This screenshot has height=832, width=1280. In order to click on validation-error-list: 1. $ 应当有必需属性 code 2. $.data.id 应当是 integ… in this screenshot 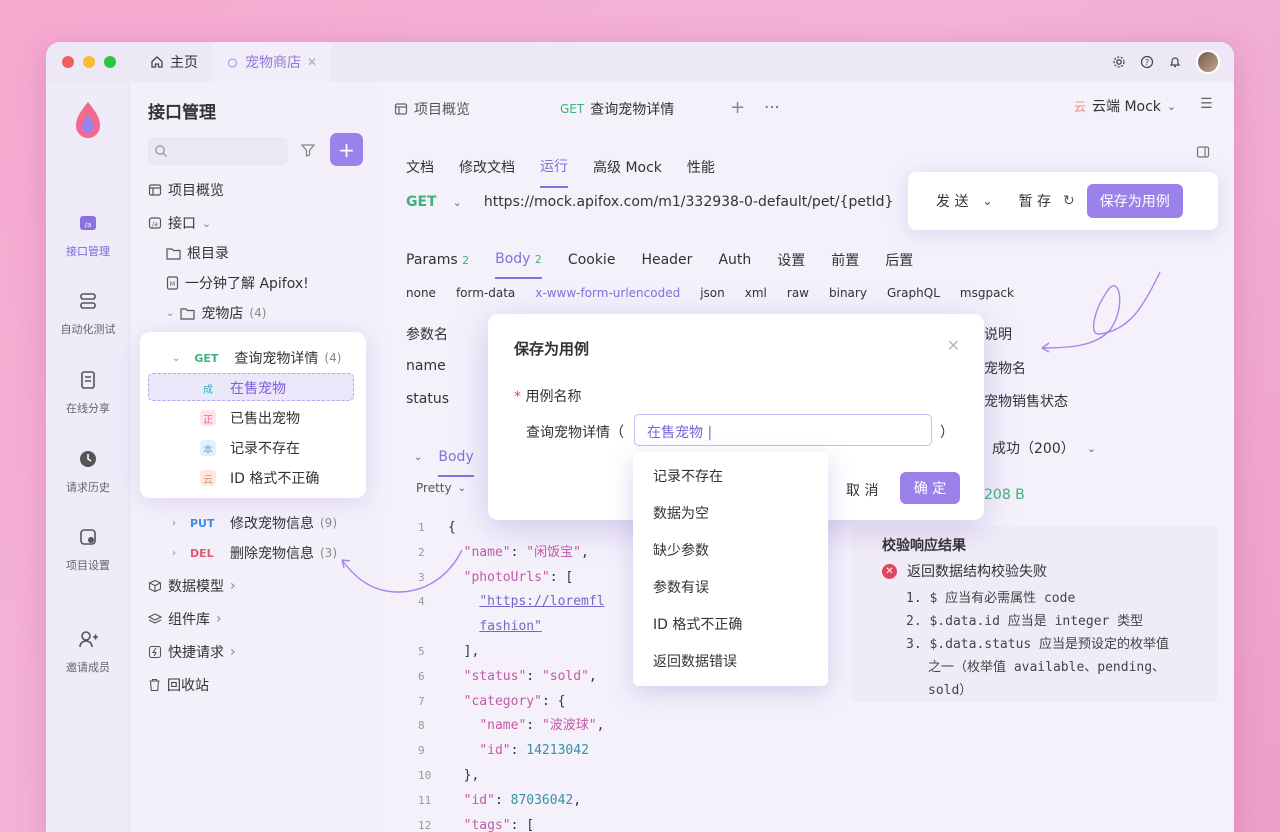, I will do `click(1037, 644)`.